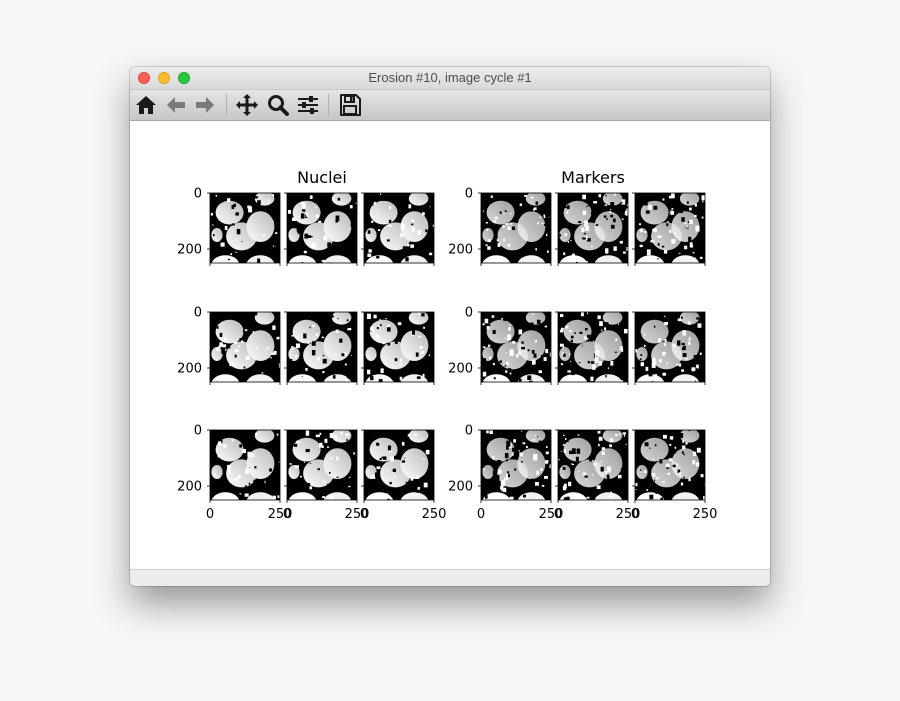 Image resolution: width=900 pixels, height=701 pixels. I want to click on move-icon, so click(247, 105).